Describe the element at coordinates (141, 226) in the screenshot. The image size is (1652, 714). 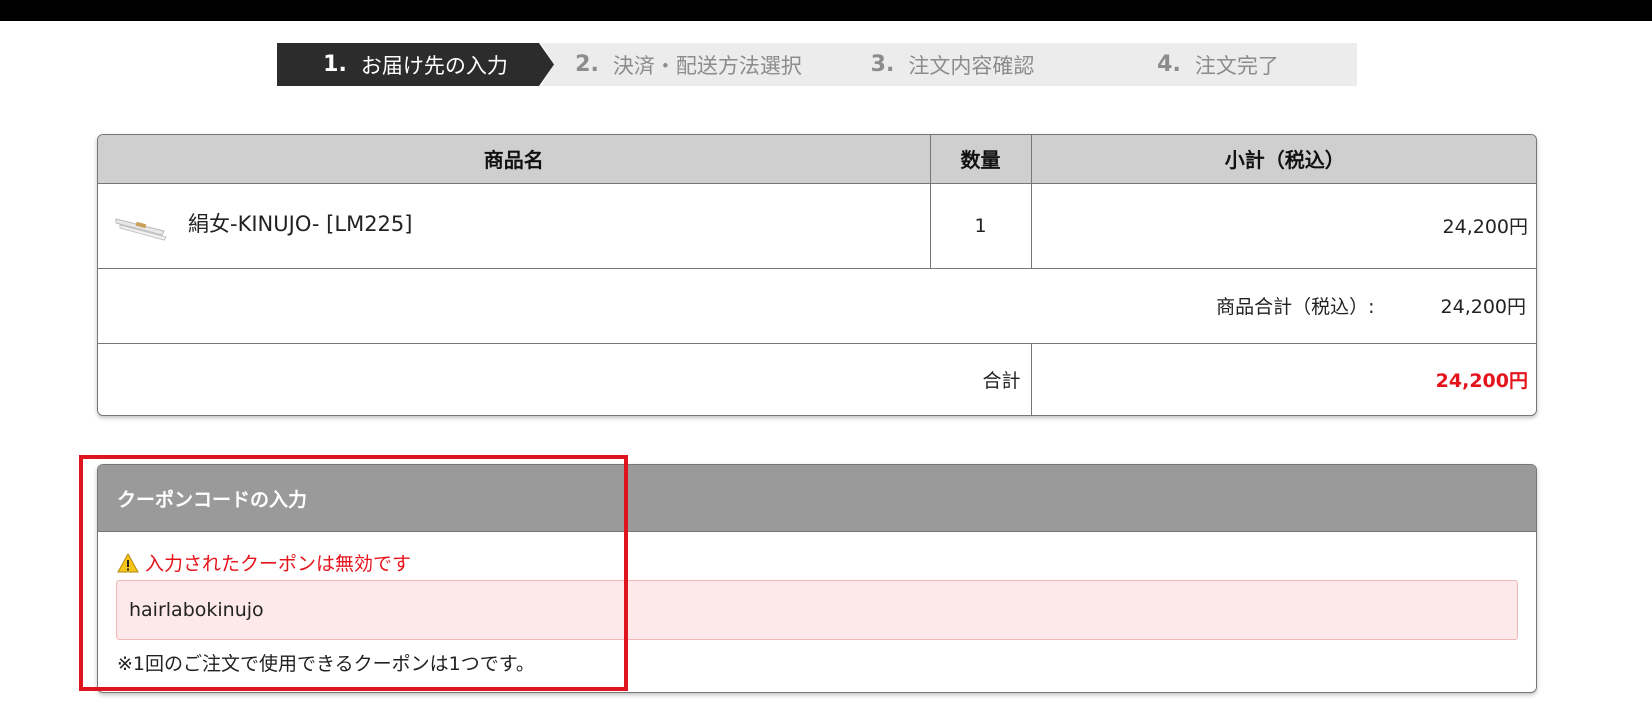
I see `hair-iron-thumbnail` at that location.